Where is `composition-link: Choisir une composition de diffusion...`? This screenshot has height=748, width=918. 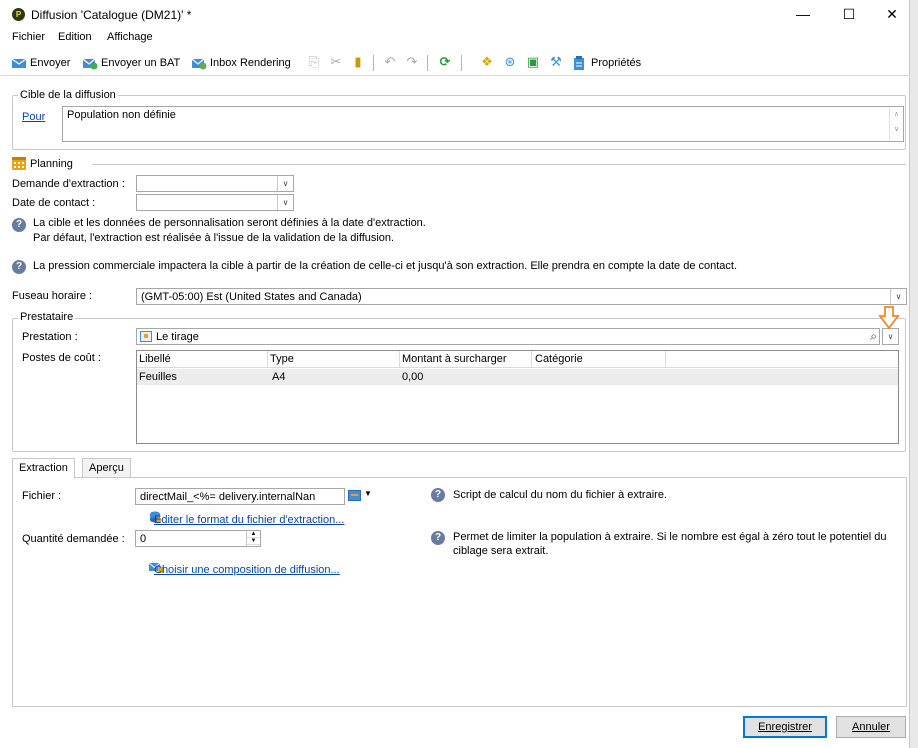 composition-link: Choisir une composition de diffusion... is located at coordinates (247, 570).